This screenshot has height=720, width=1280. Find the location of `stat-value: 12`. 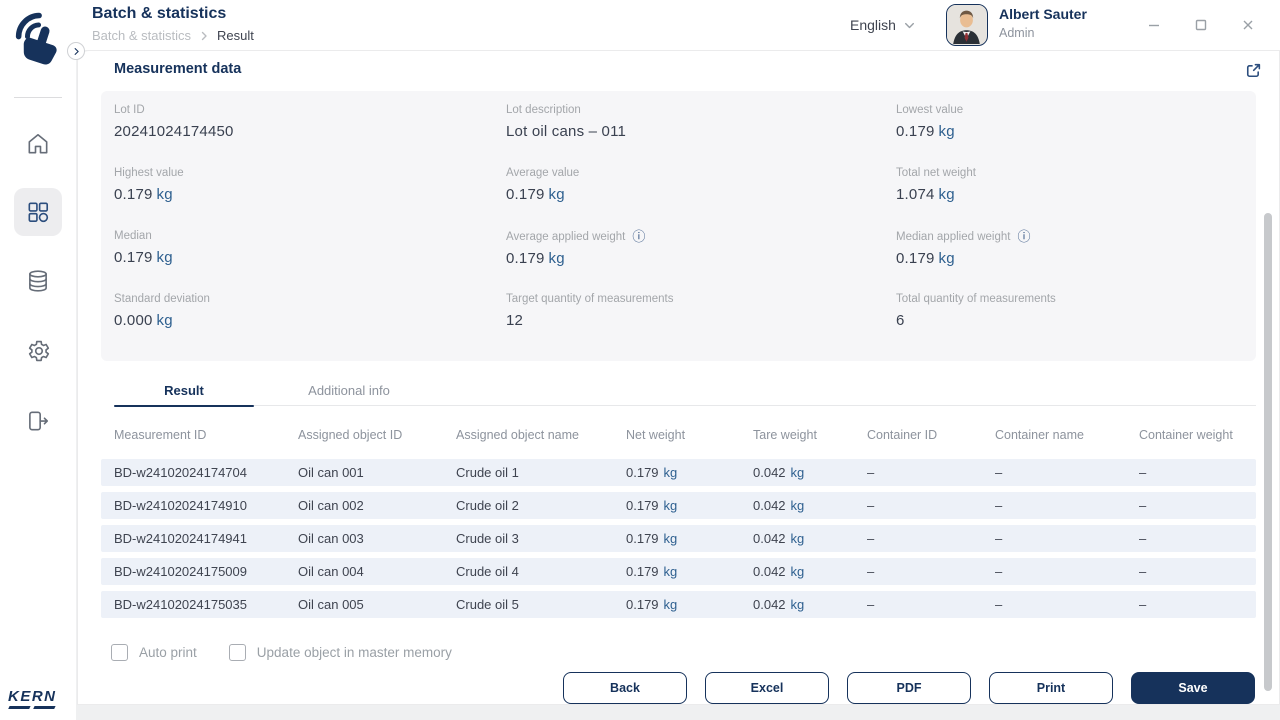

stat-value: 12 is located at coordinates (701, 320).